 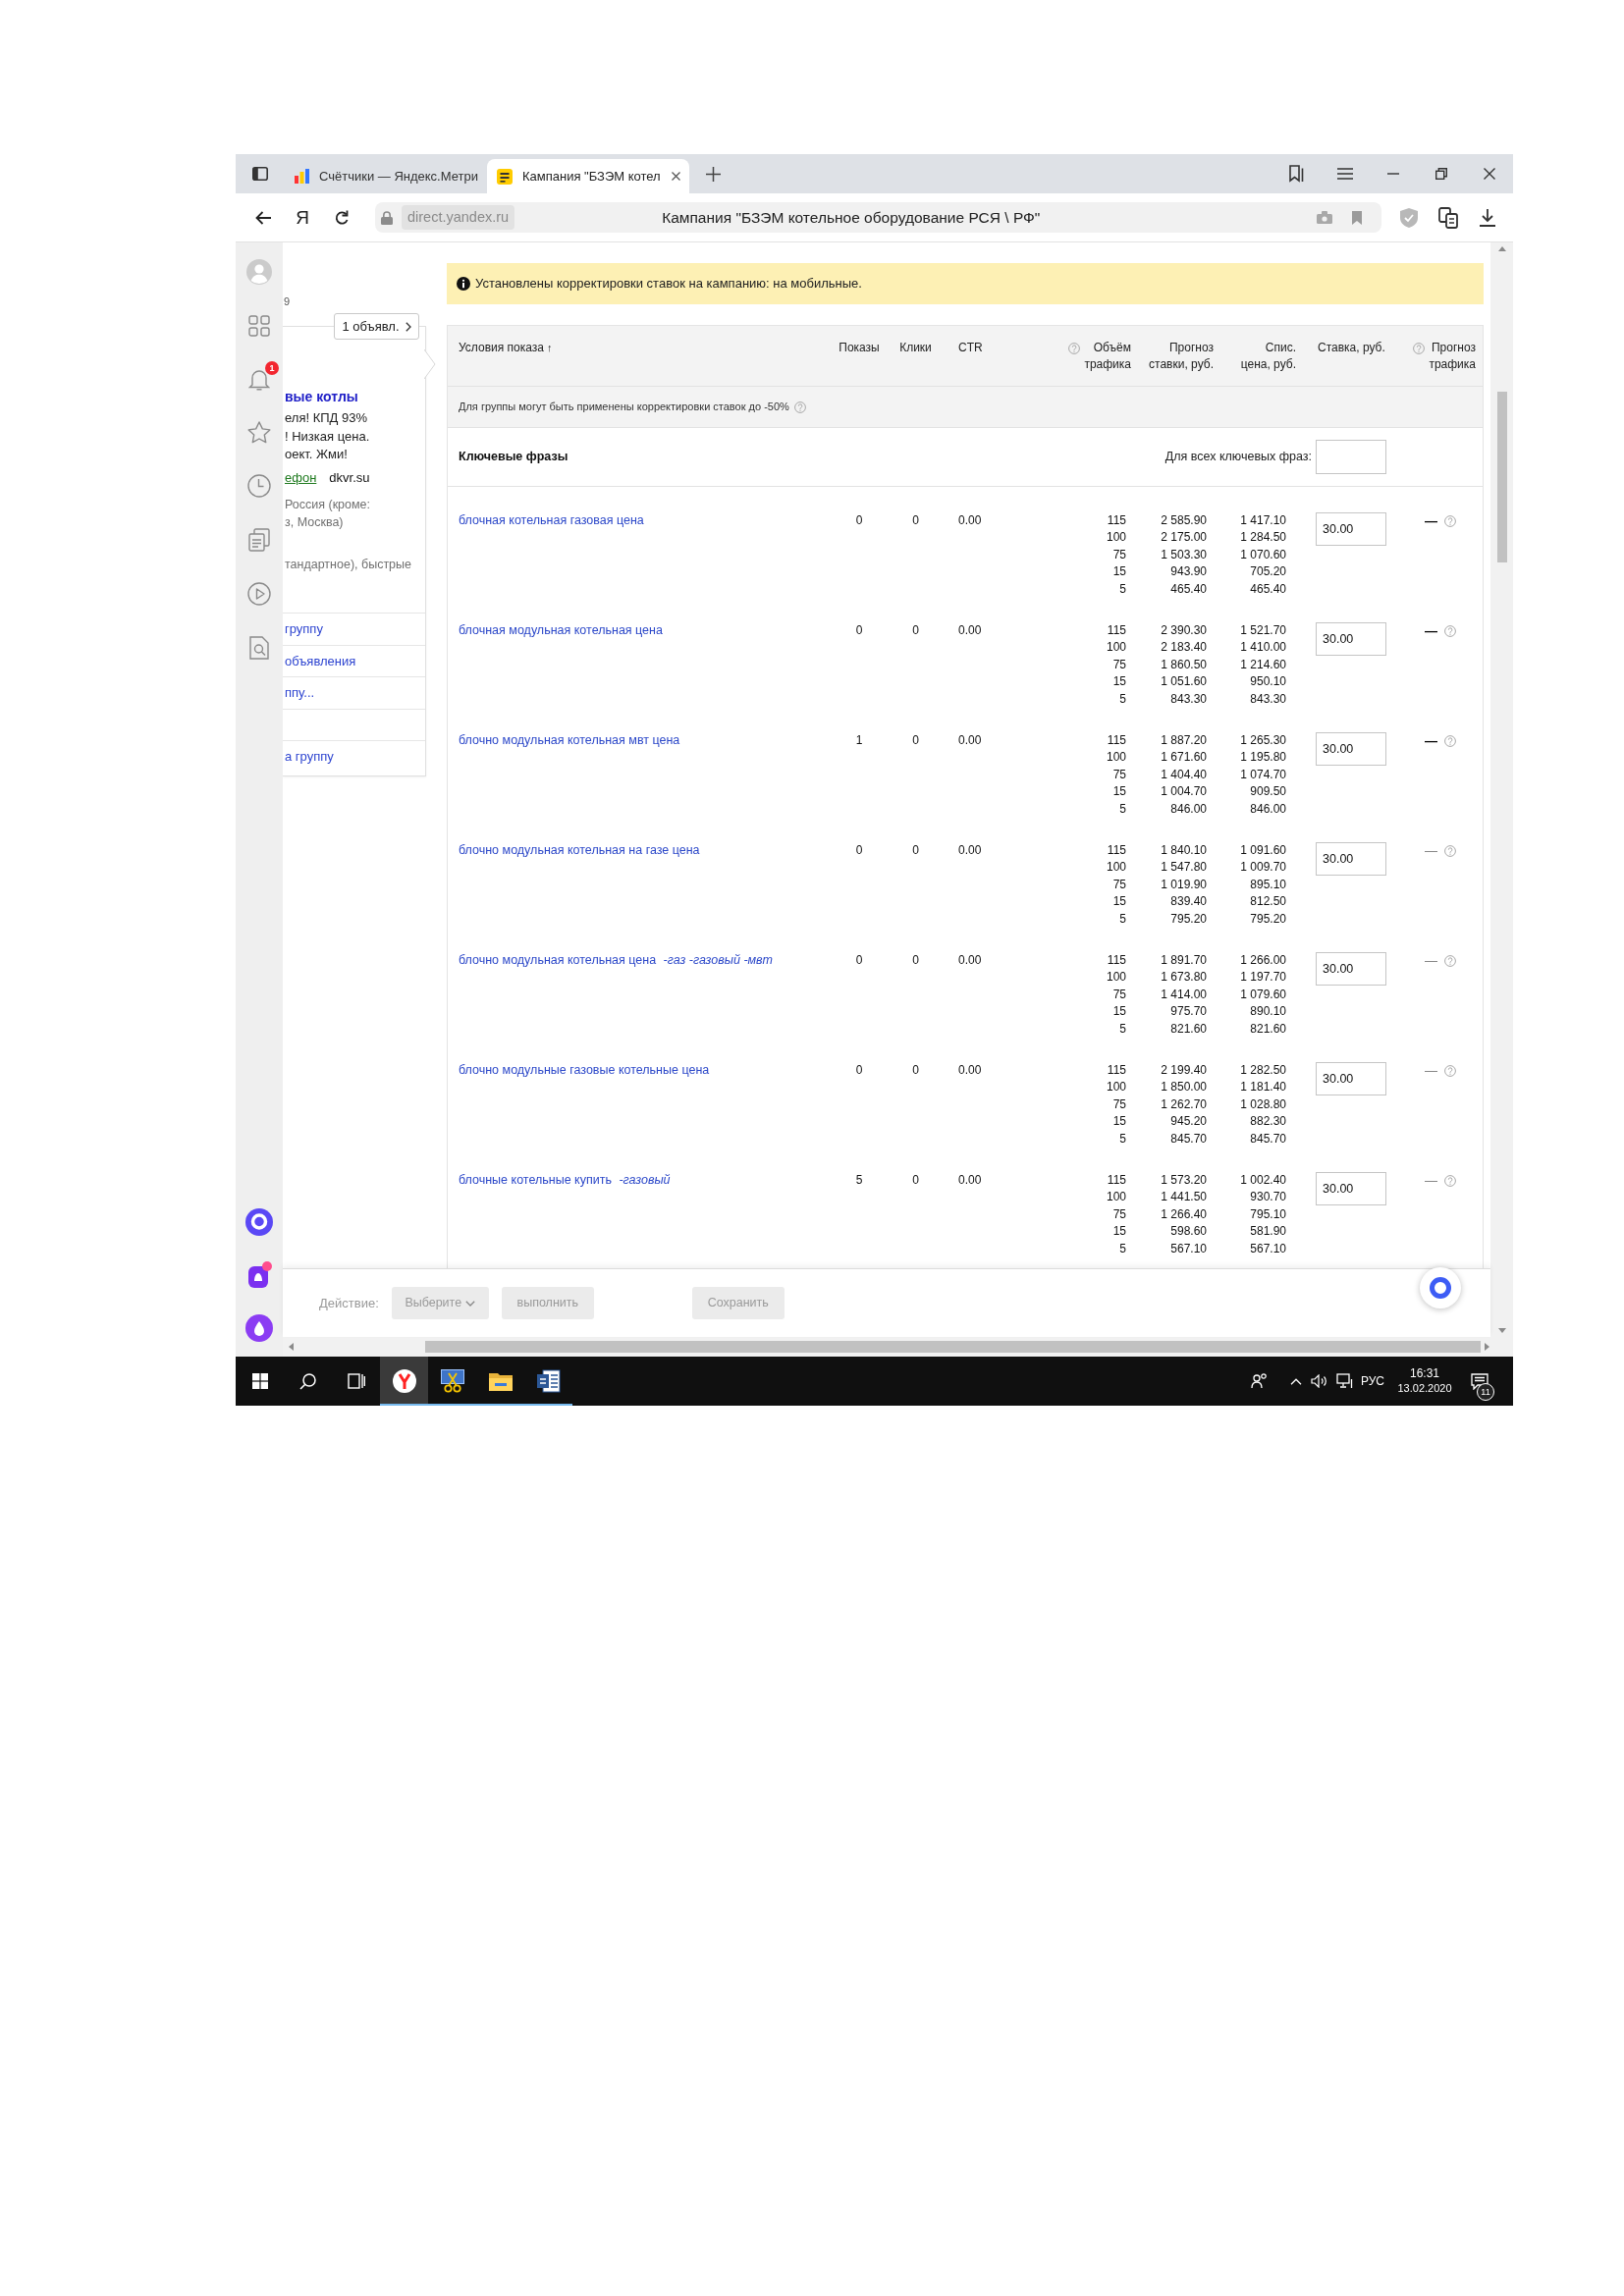 What do you see at coordinates (1184, 630) in the screenshot?
I see `bid-forecast-value: 2 390.30` at bounding box center [1184, 630].